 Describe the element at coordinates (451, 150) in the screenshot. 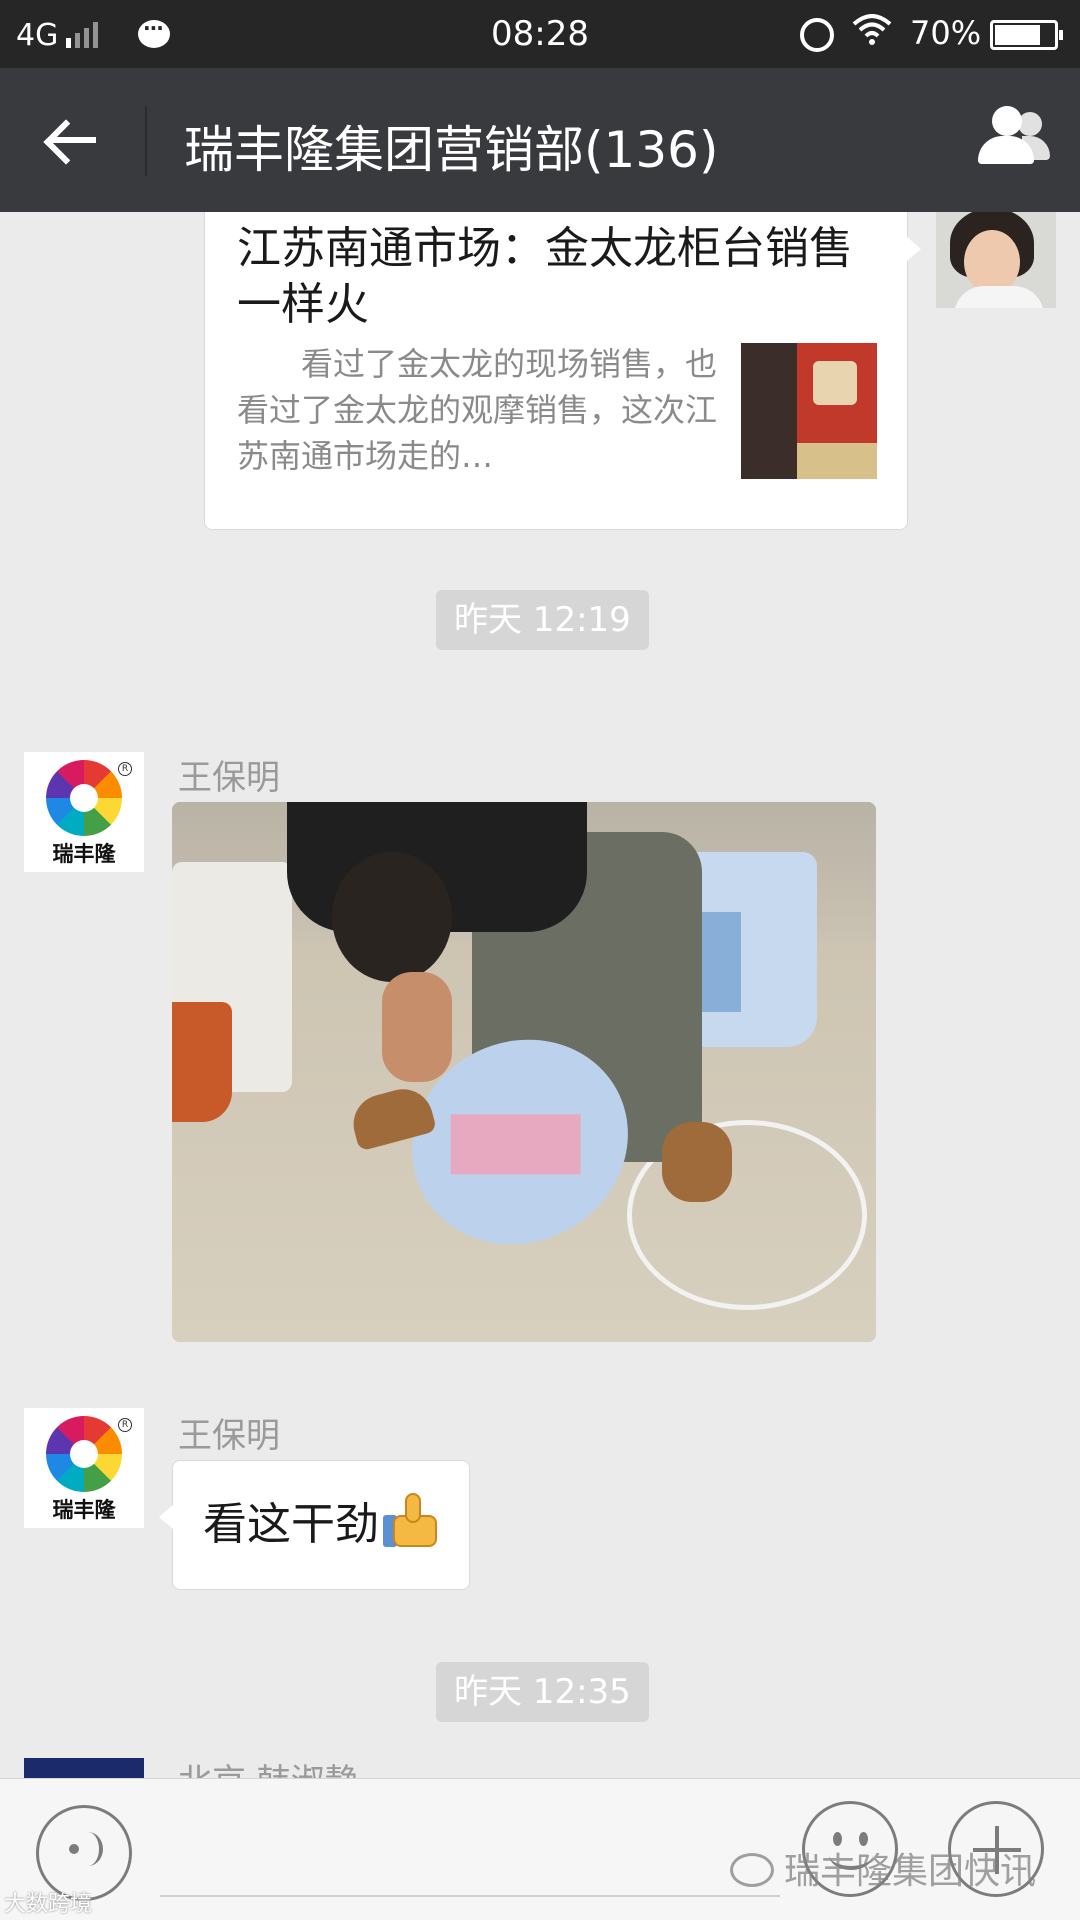

I see `chat-title: 瑞丰隆集团营销部(136)` at that location.